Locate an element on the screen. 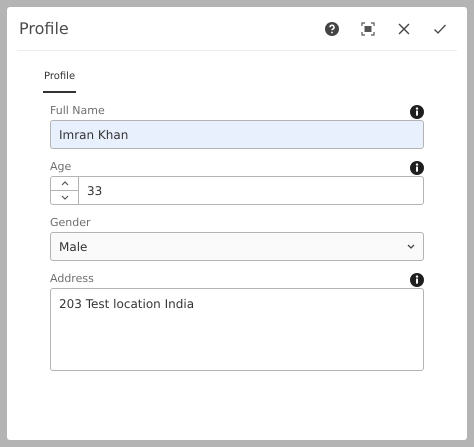  fullscreen-icon is located at coordinates (368, 29).